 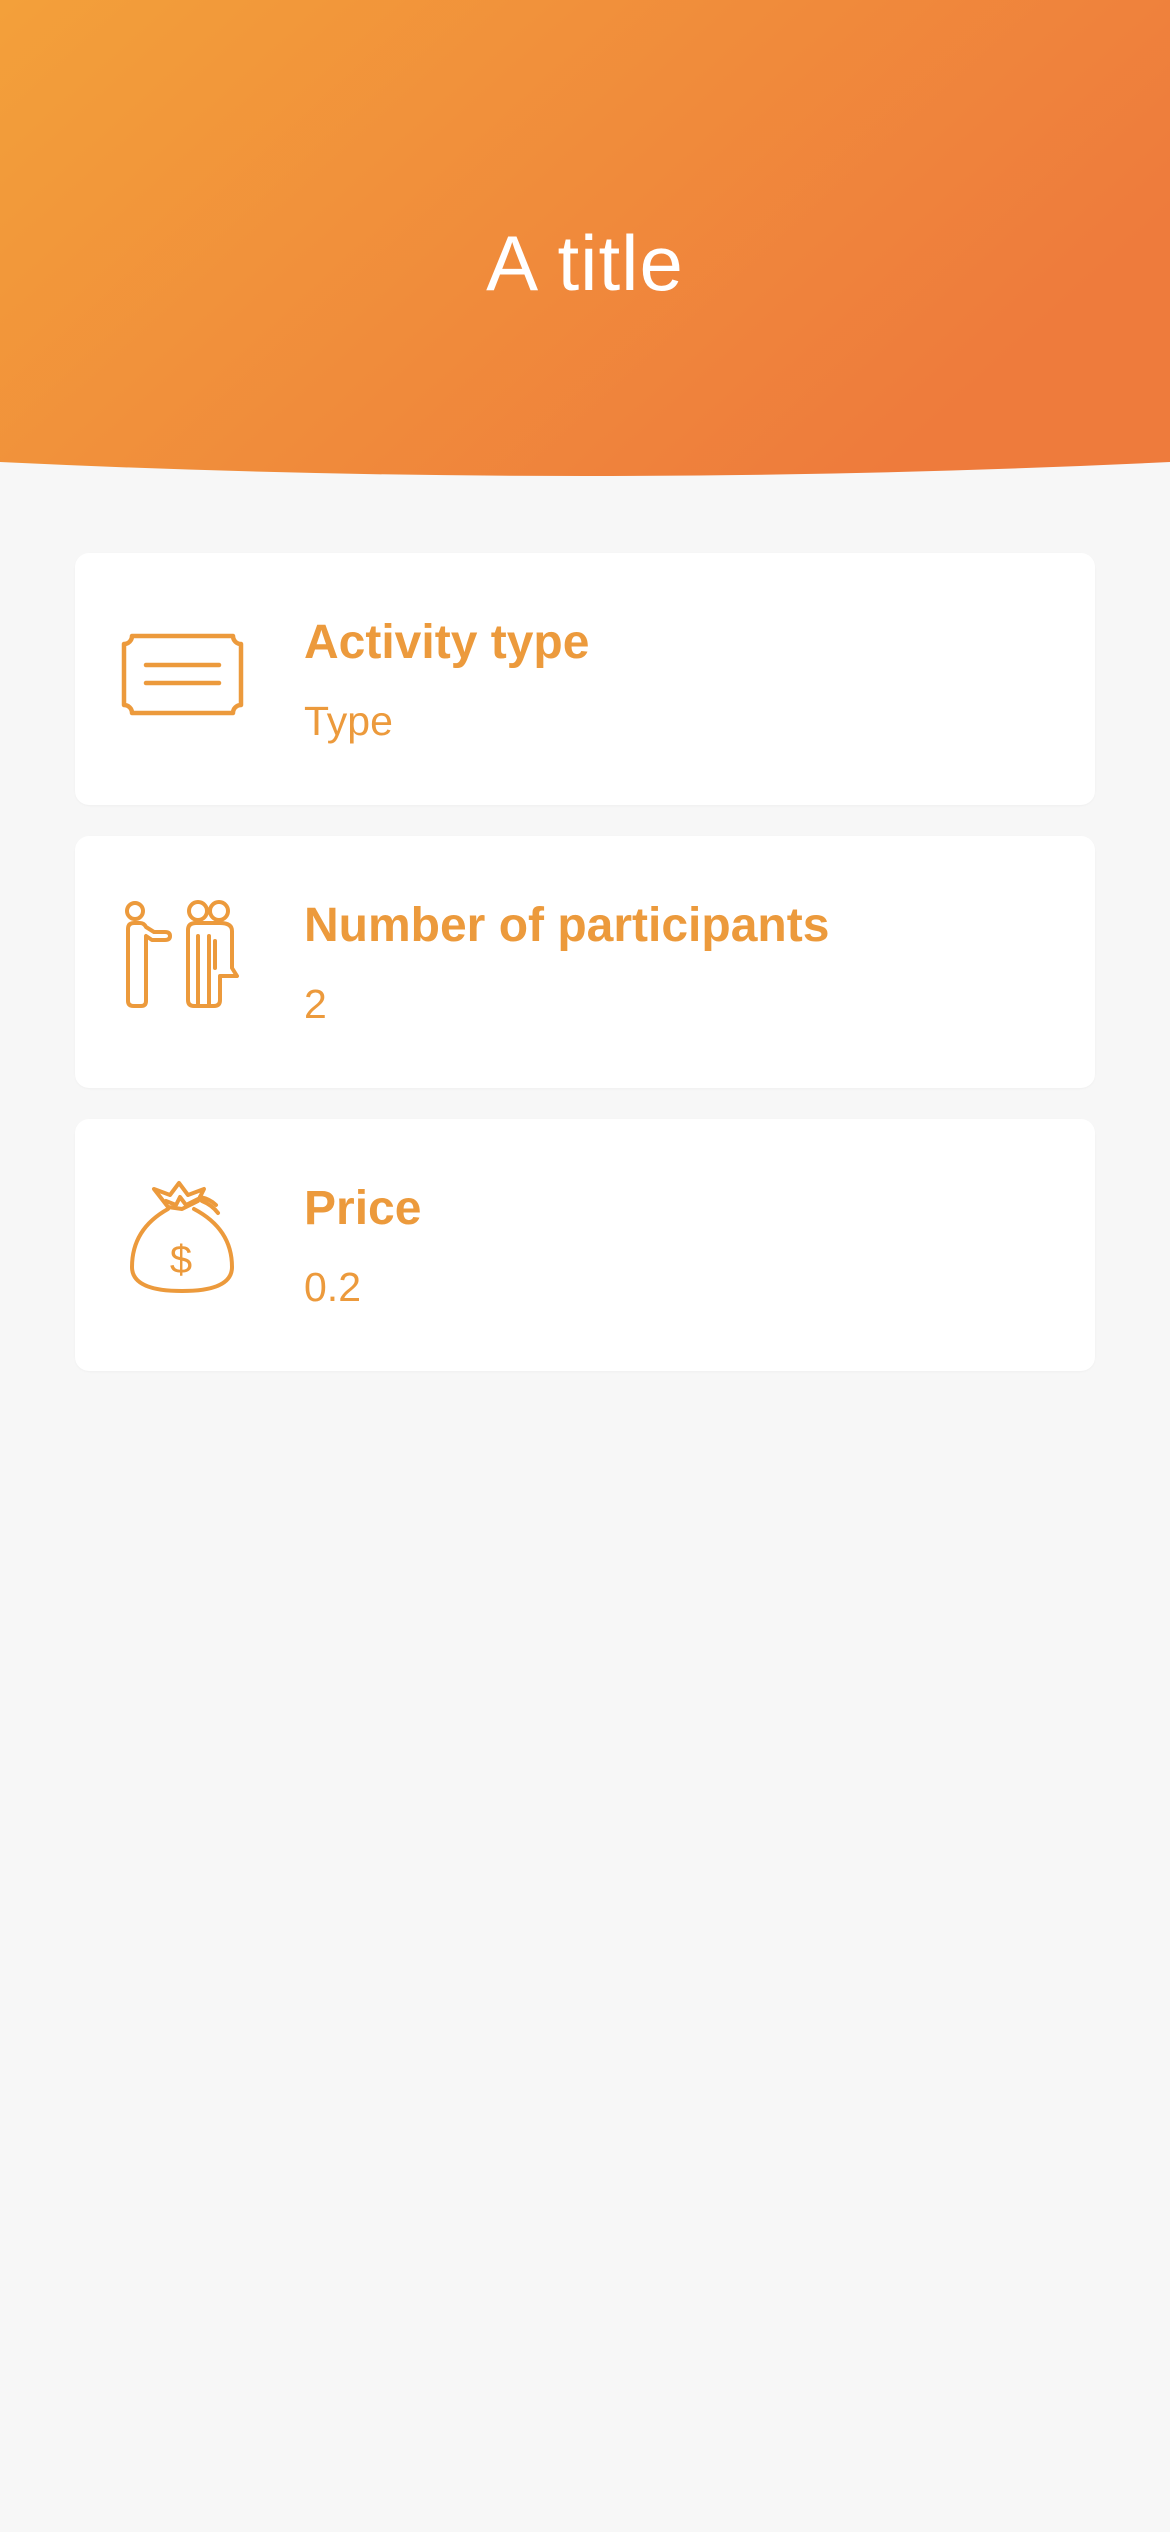 What do you see at coordinates (185, 678) in the screenshot?
I see `ticket-icon` at bounding box center [185, 678].